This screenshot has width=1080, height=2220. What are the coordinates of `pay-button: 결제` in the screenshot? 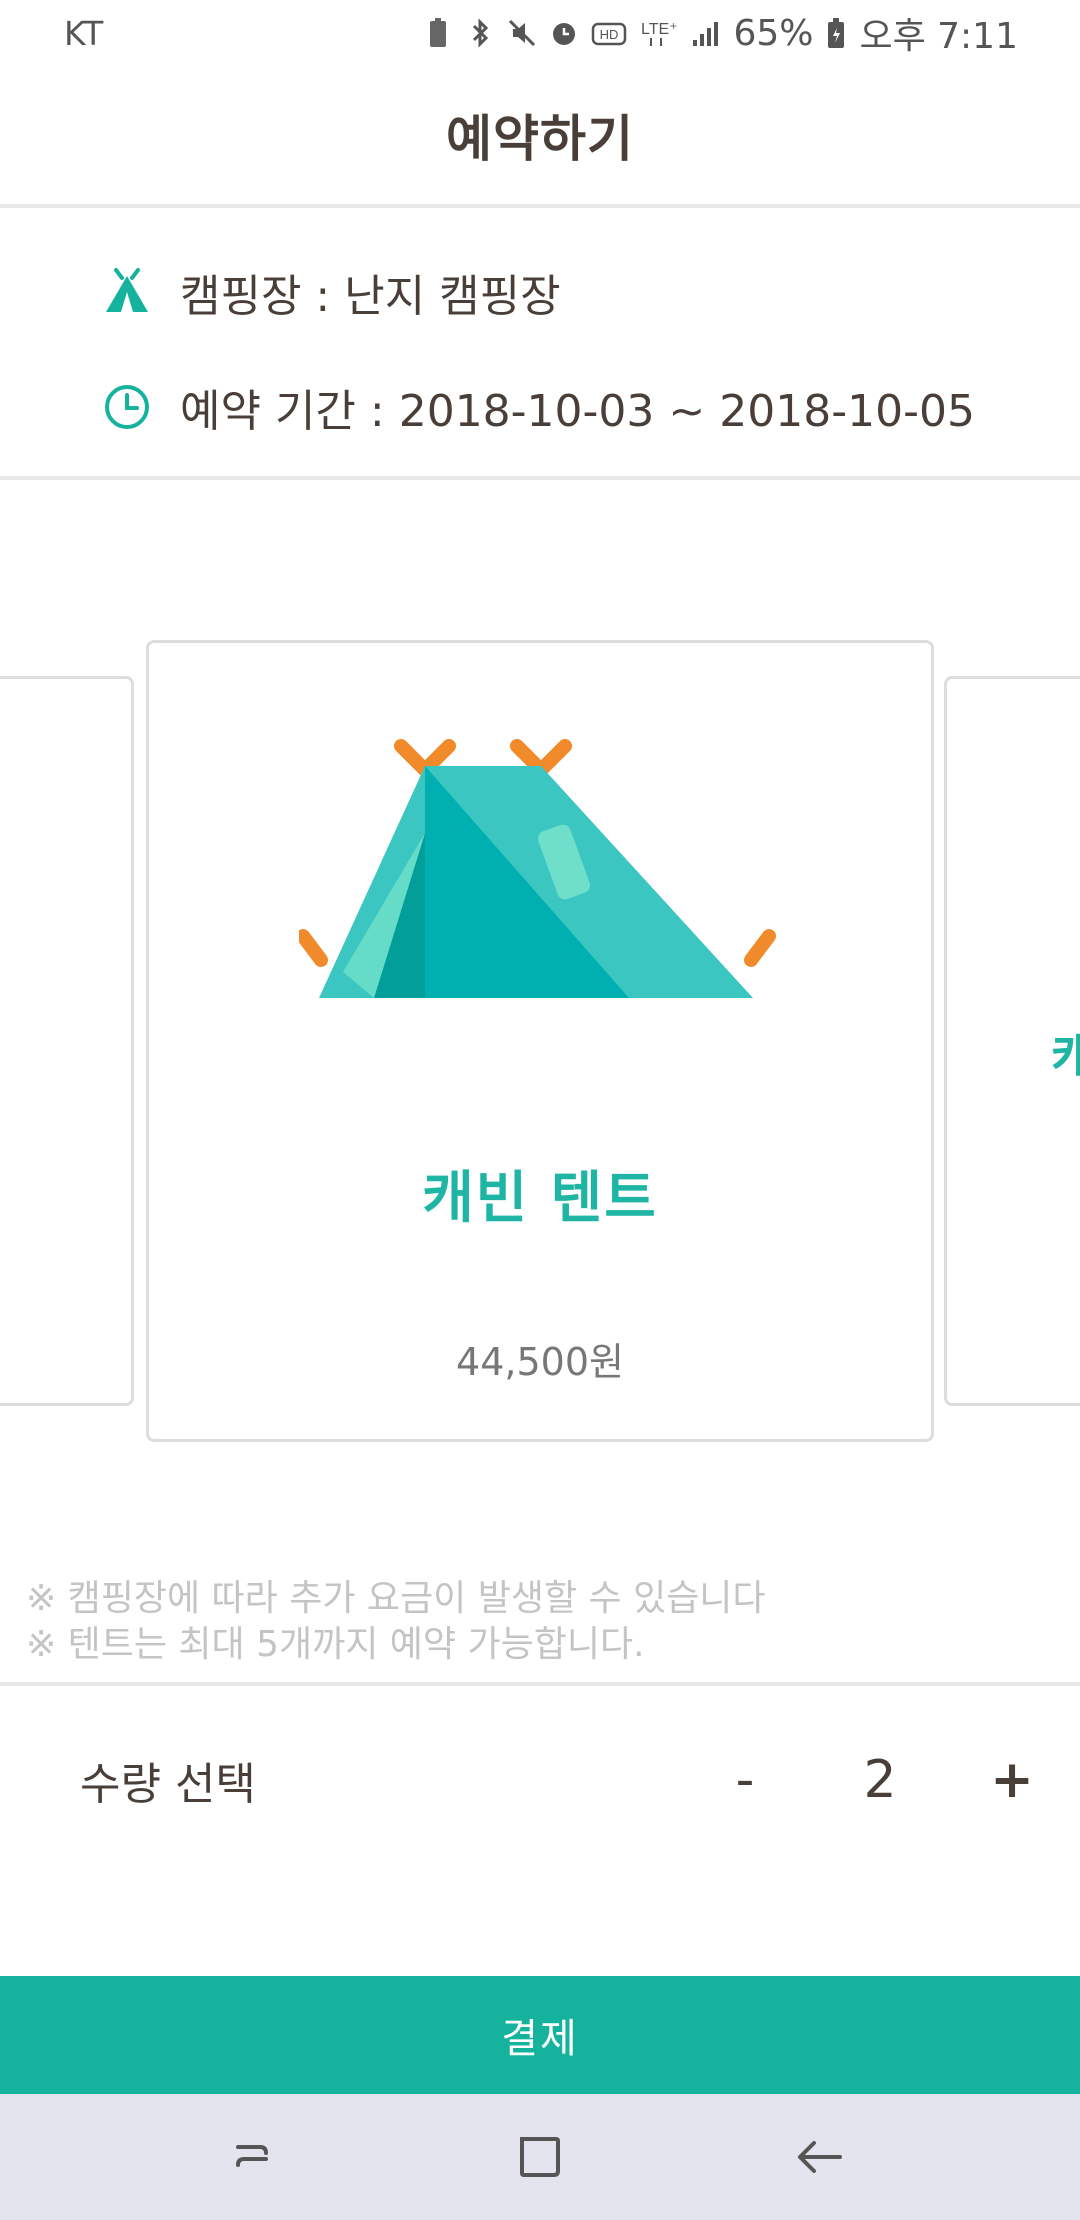 It's located at (540, 2035).